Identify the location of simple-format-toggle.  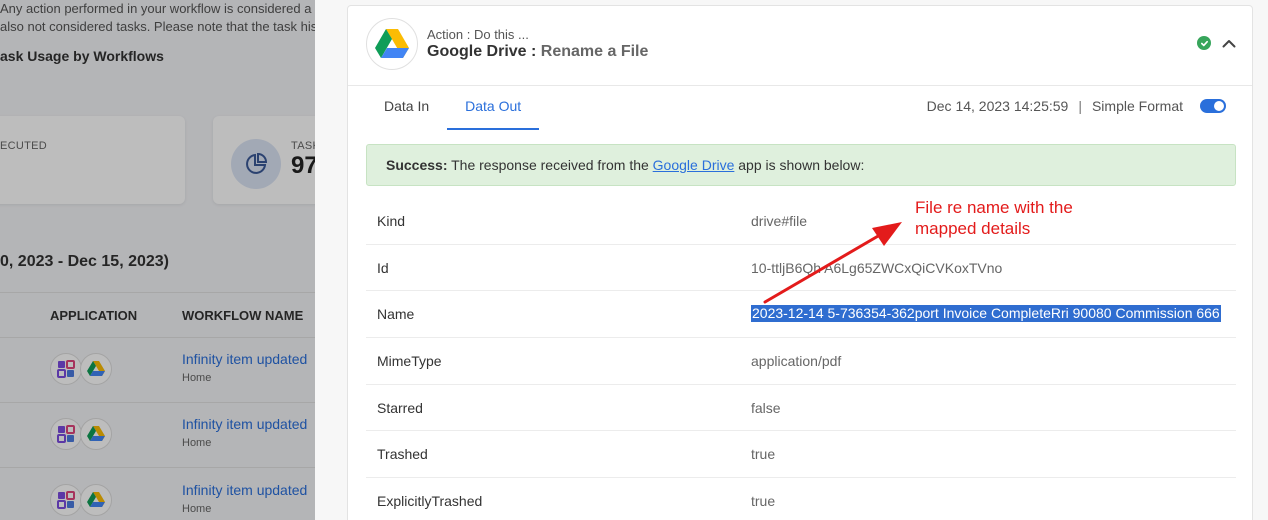
(1213, 106).